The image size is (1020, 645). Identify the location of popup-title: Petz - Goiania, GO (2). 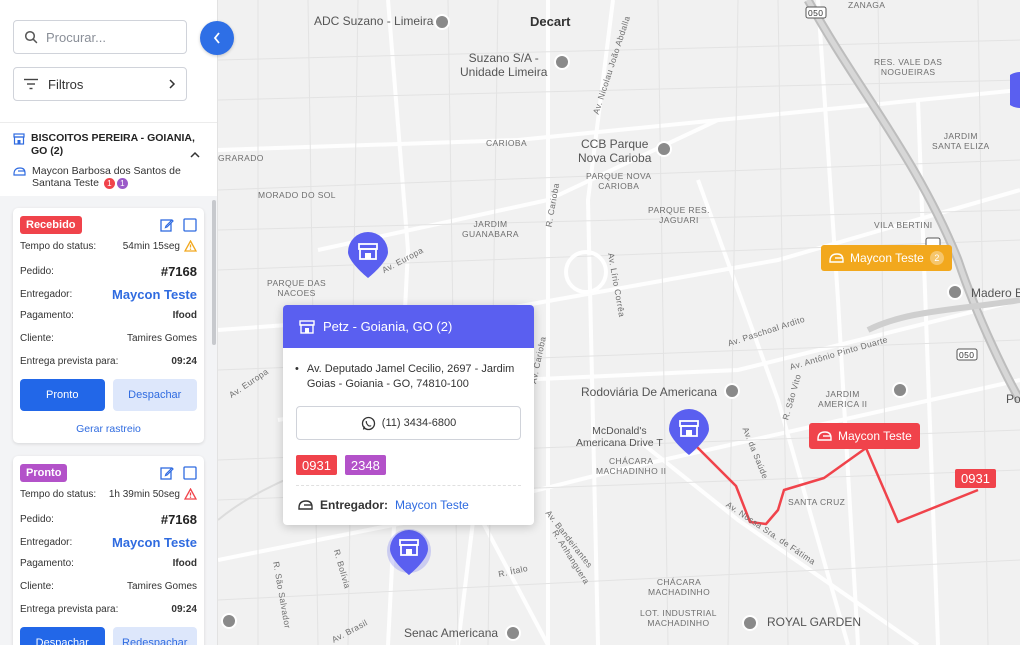
(388, 326).